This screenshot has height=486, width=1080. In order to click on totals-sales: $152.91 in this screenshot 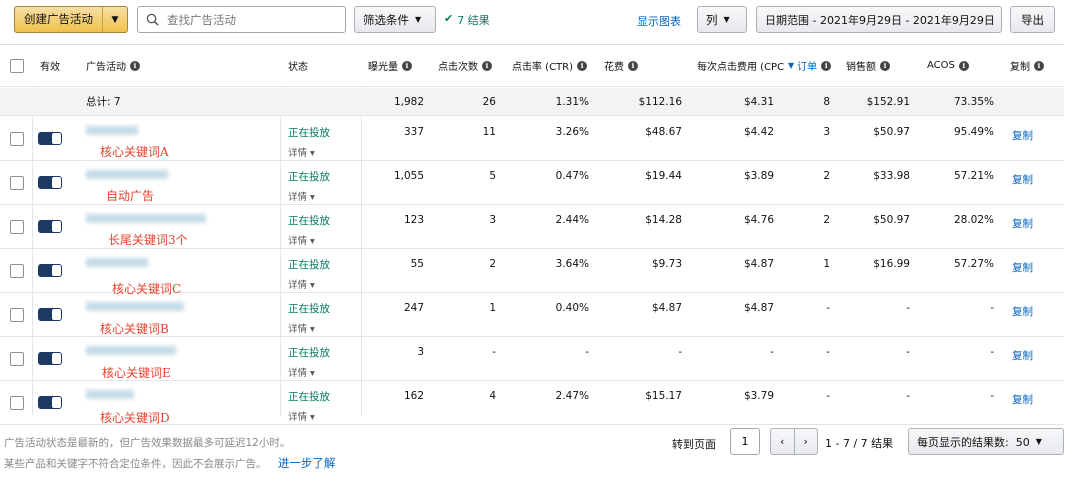, I will do `click(888, 101)`.